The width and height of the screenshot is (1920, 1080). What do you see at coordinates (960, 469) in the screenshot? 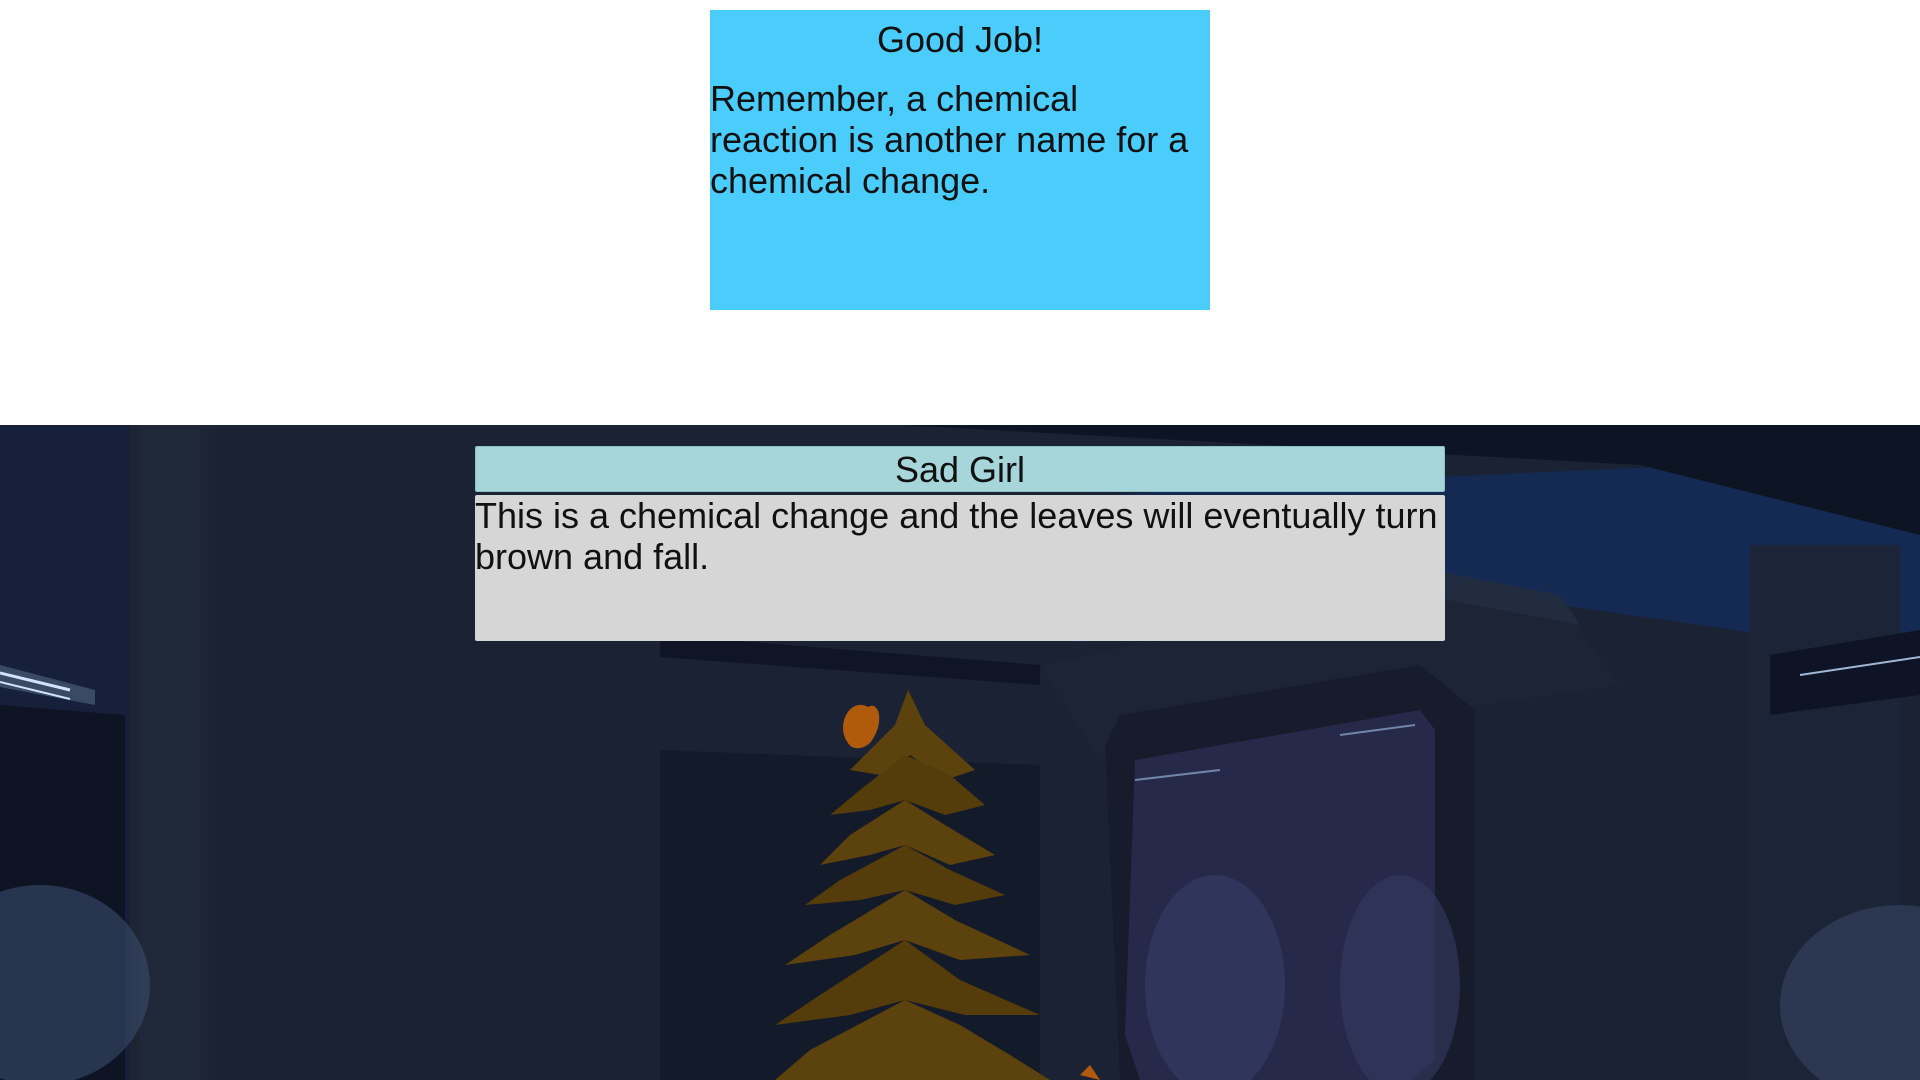
I see `speaker-name: Sad Girl` at bounding box center [960, 469].